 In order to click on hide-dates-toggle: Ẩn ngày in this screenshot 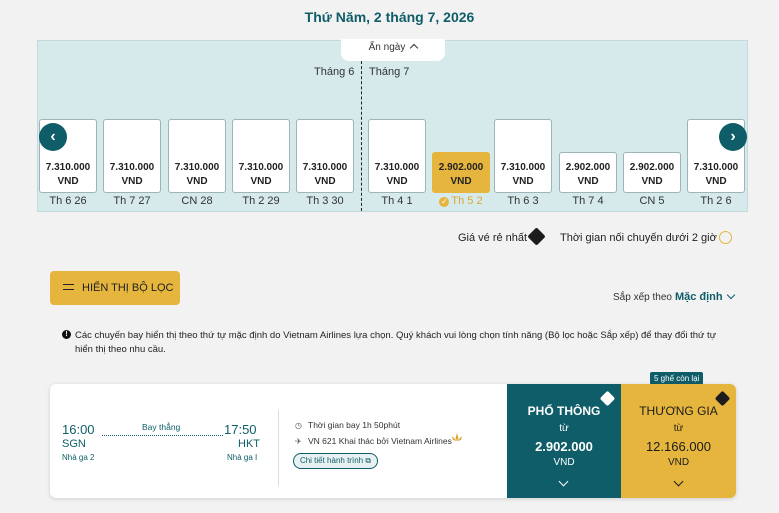, I will do `click(393, 50)`.